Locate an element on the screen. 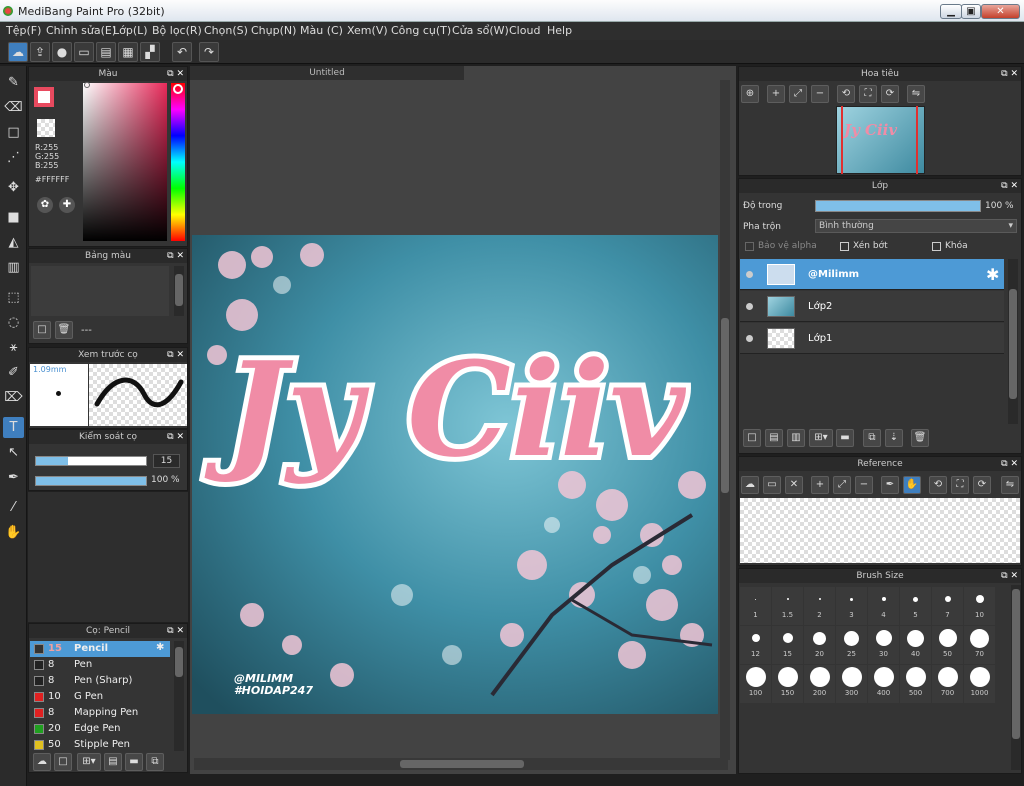 The width and height of the screenshot is (1024, 786). menu-snap: Chụp(N) is located at coordinates (273, 30).